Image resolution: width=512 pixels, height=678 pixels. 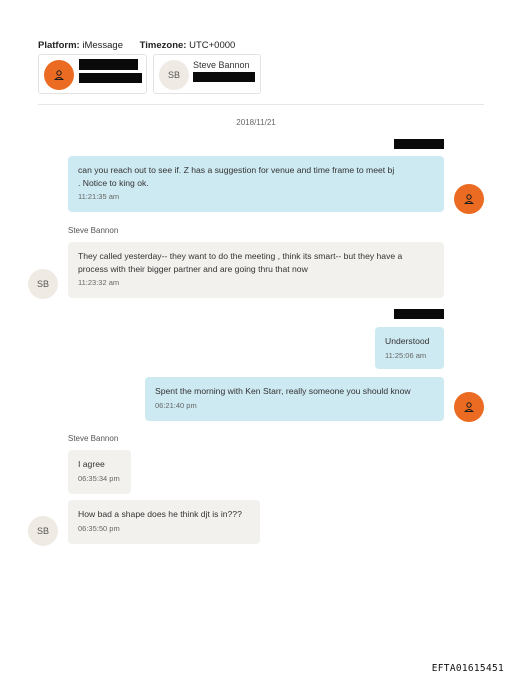 What do you see at coordinates (256, 122) in the screenshot?
I see `date-separator: 2018/11/21` at bounding box center [256, 122].